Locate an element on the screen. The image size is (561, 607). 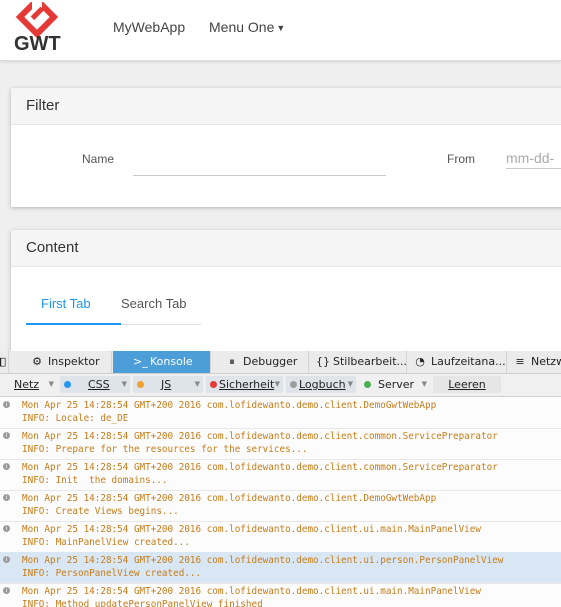
js-dot-icon is located at coordinates (140, 384).